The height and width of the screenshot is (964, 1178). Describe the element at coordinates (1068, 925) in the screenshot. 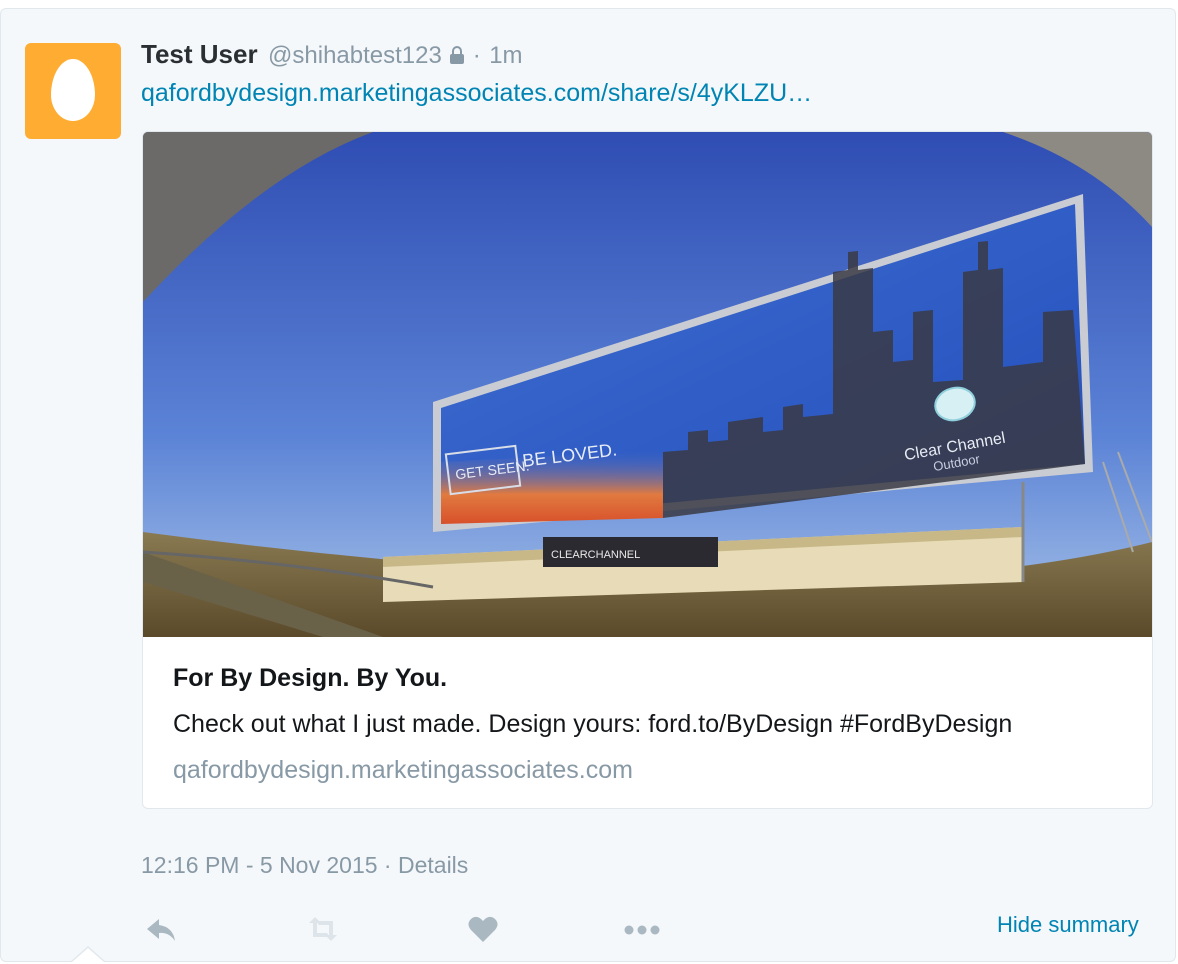

I see `hide-summary-link: Hide summary` at that location.